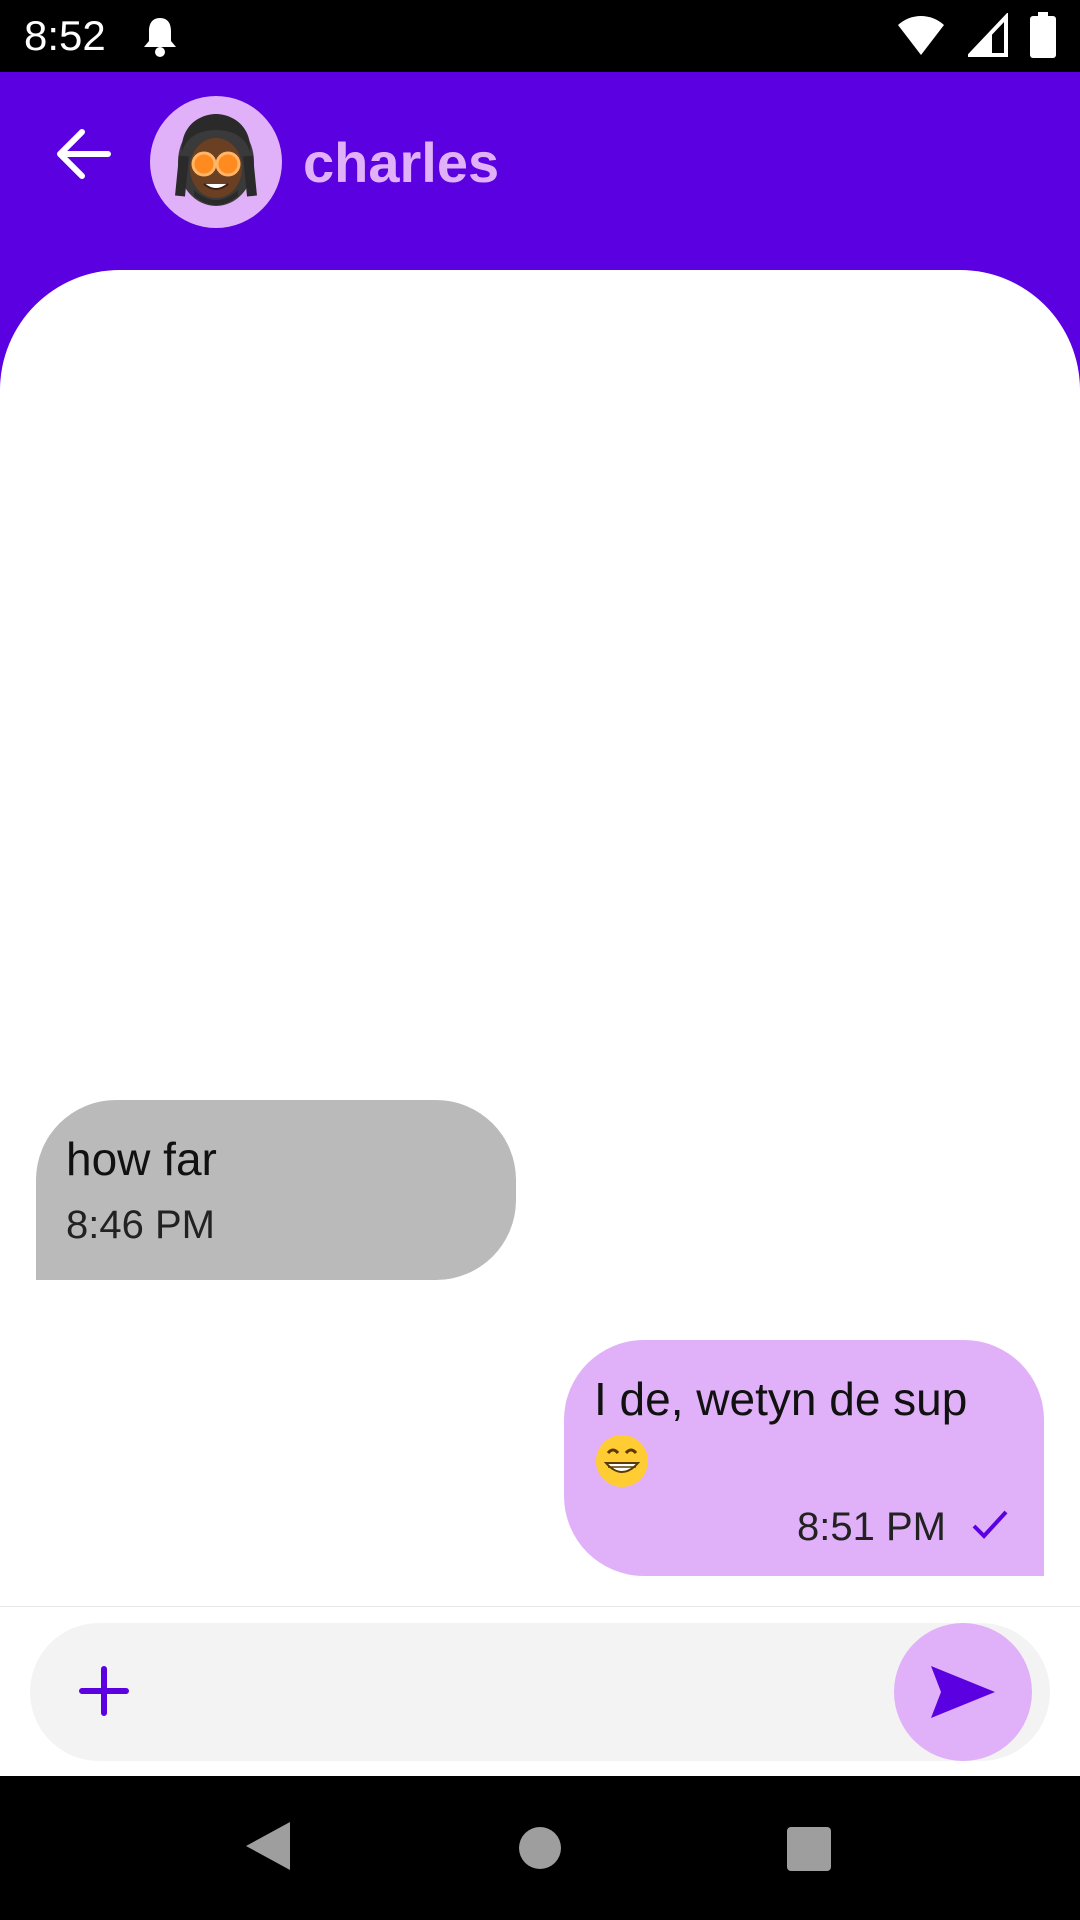 The width and height of the screenshot is (1080, 1920). I want to click on outgoing-message-bubble: I de, wetyn de sup 8:51 PM, so click(804, 1458).